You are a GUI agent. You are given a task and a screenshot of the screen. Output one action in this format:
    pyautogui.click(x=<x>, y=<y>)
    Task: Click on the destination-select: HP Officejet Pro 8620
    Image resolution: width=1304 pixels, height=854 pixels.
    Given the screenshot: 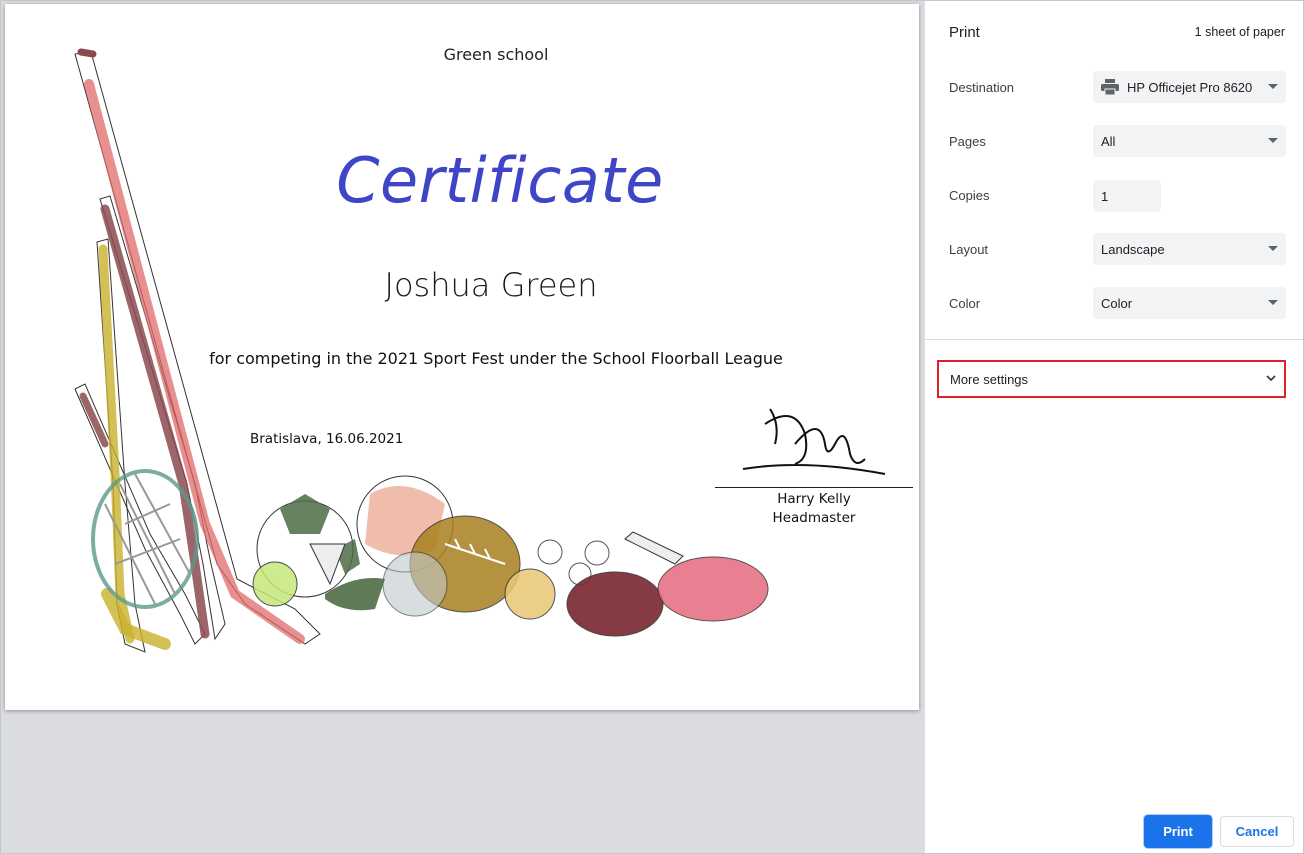 What is the action you would take?
    pyautogui.click(x=1189, y=87)
    